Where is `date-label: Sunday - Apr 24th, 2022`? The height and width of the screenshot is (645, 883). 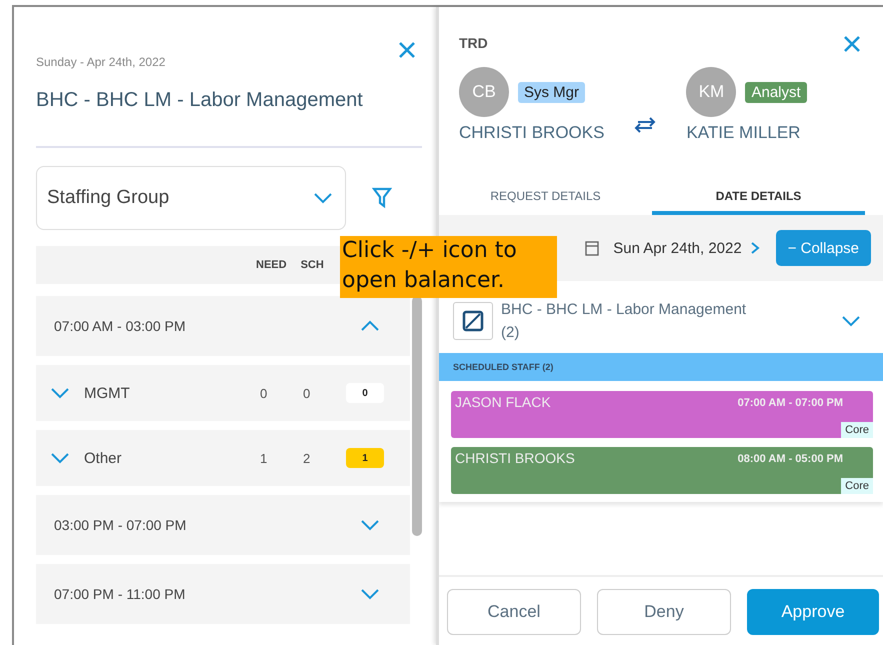
date-label: Sunday - Apr 24th, 2022 is located at coordinates (101, 62).